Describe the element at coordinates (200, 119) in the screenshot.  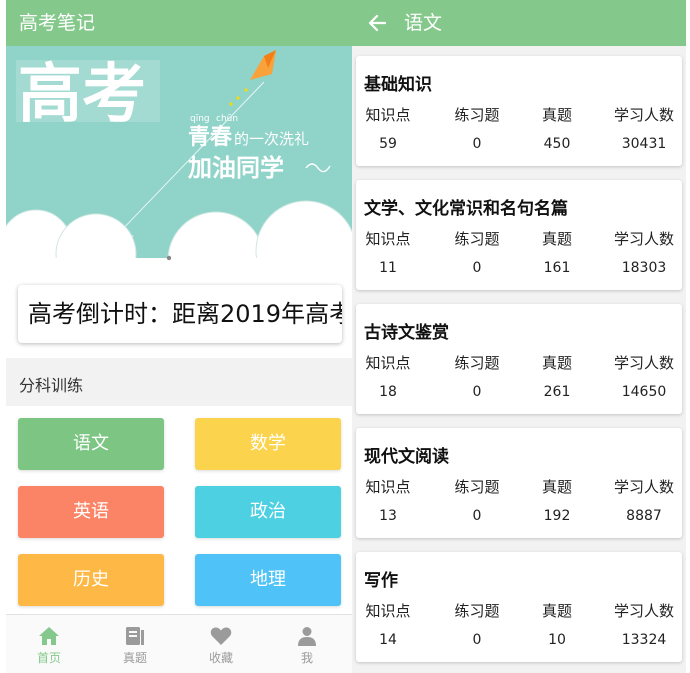
I see `pinyin-qing: qīng` at that location.